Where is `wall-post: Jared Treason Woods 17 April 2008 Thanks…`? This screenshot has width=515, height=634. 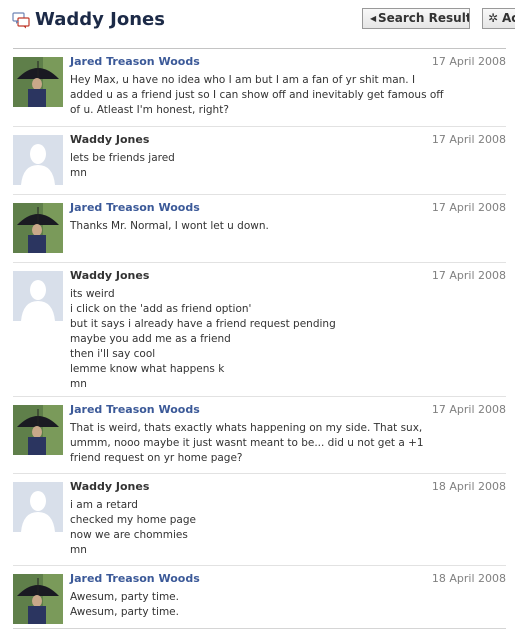 wall-post: Jared Treason Woods 17 April 2008 Thanks… is located at coordinates (259, 229).